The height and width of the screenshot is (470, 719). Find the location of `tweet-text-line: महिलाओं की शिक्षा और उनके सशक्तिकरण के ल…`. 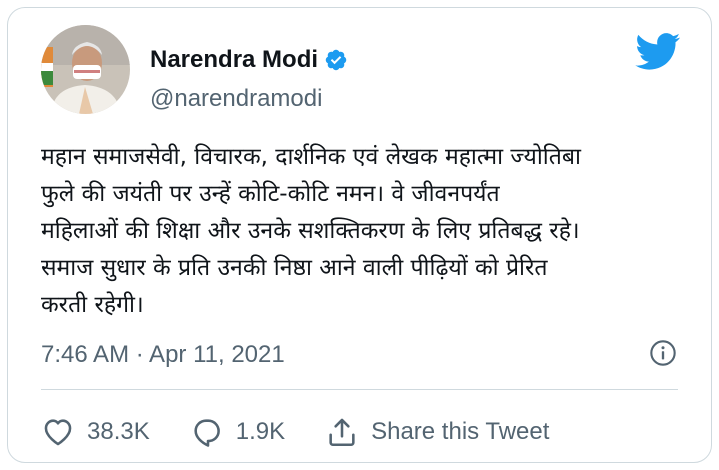

tweet-text-line: महिलाओं की शिक्षा और उनके सशक्तिकरण के ल… is located at coordinates (310, 231).